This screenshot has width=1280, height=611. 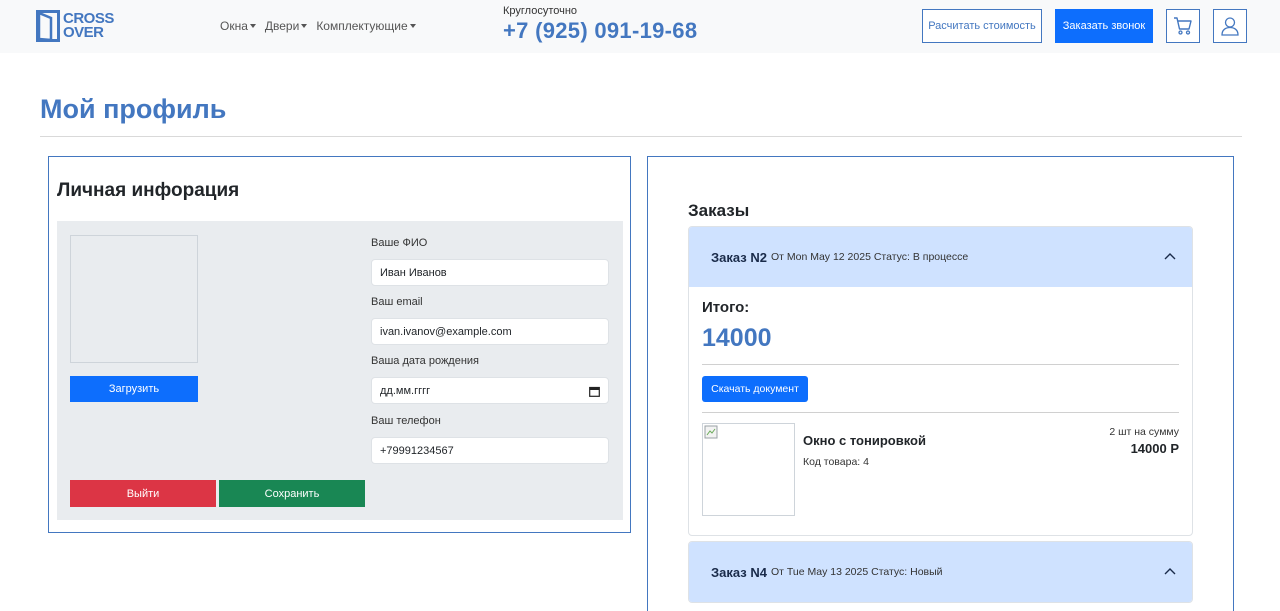 I want to click on product-sum: 14000 Р, so click(x=1154, y=448).